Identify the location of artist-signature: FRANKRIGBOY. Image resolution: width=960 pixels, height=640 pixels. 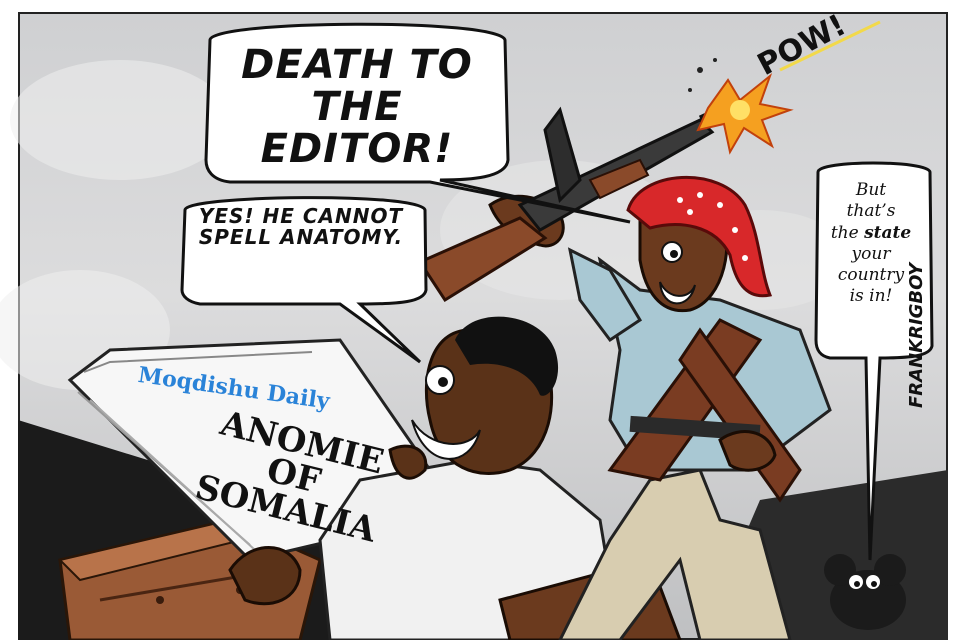
(916, 335).